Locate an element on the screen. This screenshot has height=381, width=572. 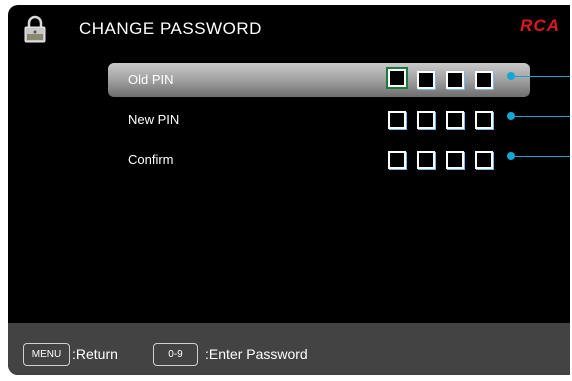
new-pin-field is located at coordinates (440, 120).